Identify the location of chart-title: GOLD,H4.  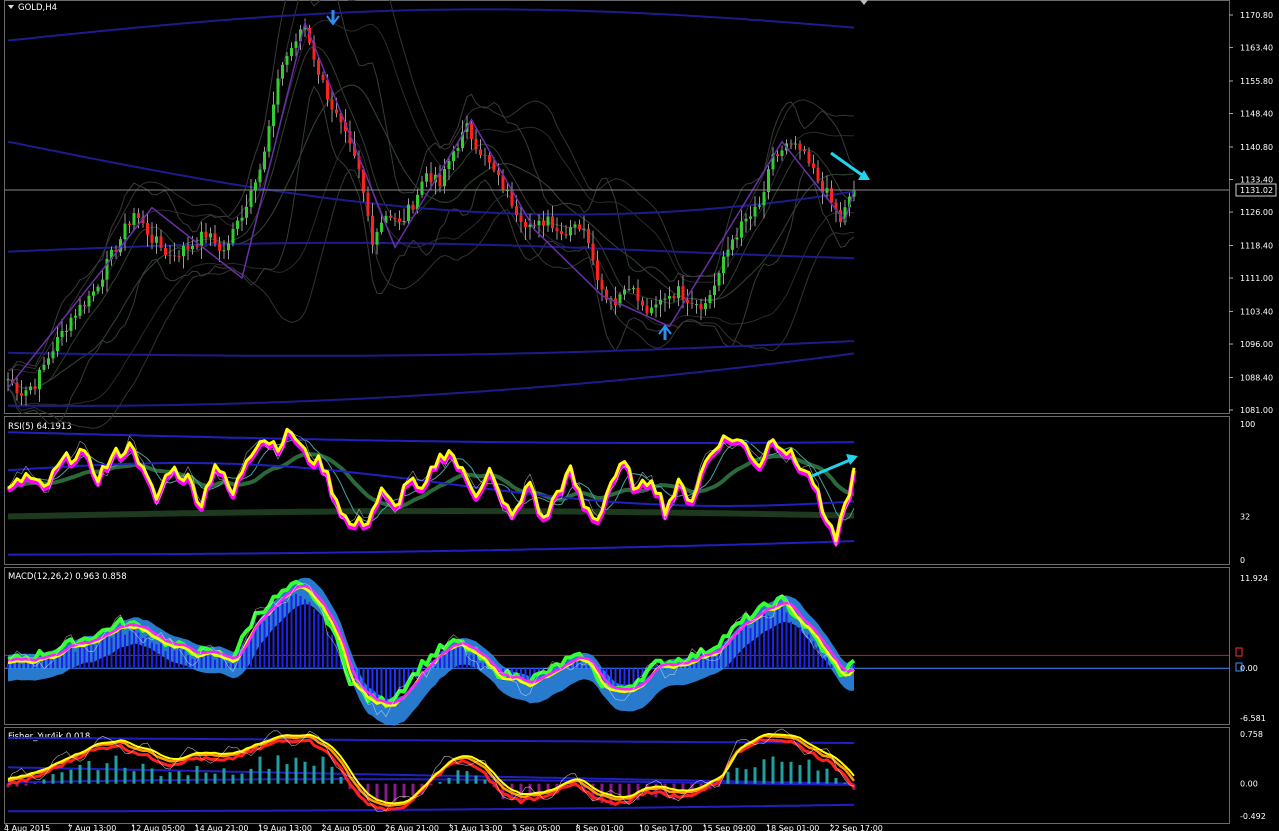
(37, 8).